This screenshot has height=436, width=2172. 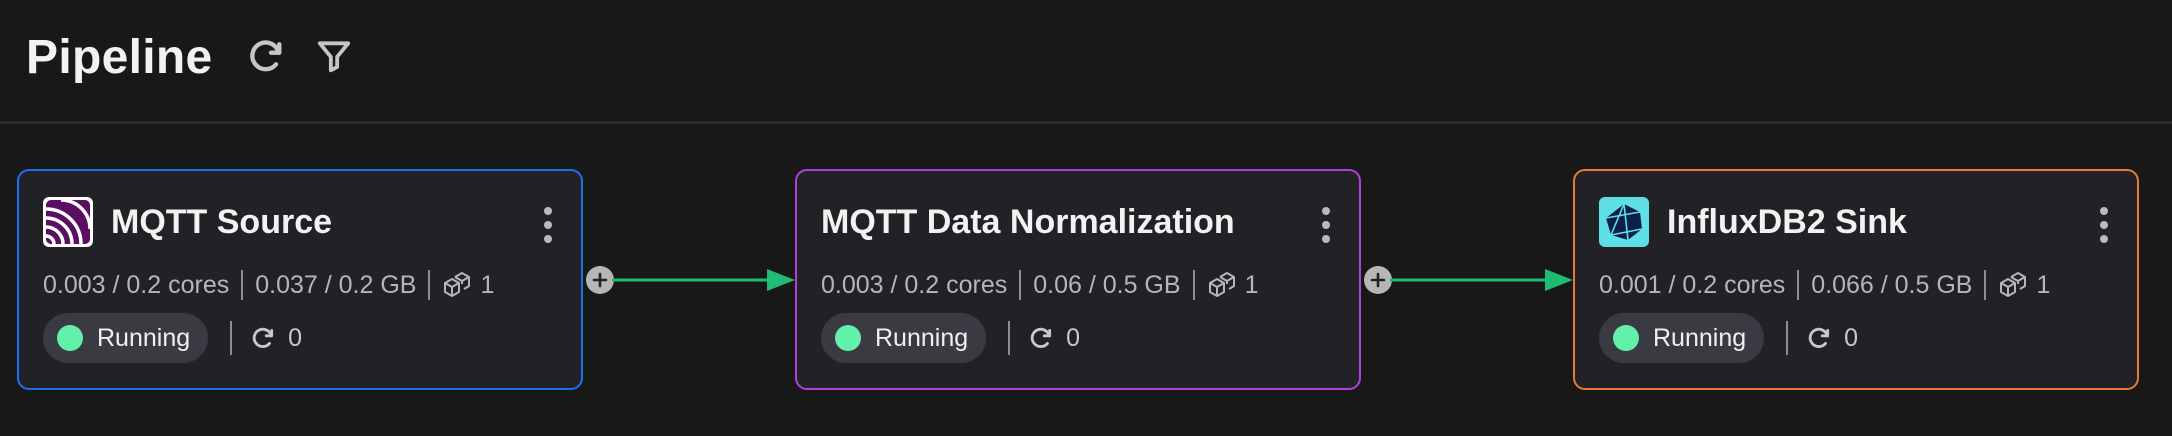 I want to click on memory-usage: 0.066 / 0.5 GB, so click(x=1892, y=284).